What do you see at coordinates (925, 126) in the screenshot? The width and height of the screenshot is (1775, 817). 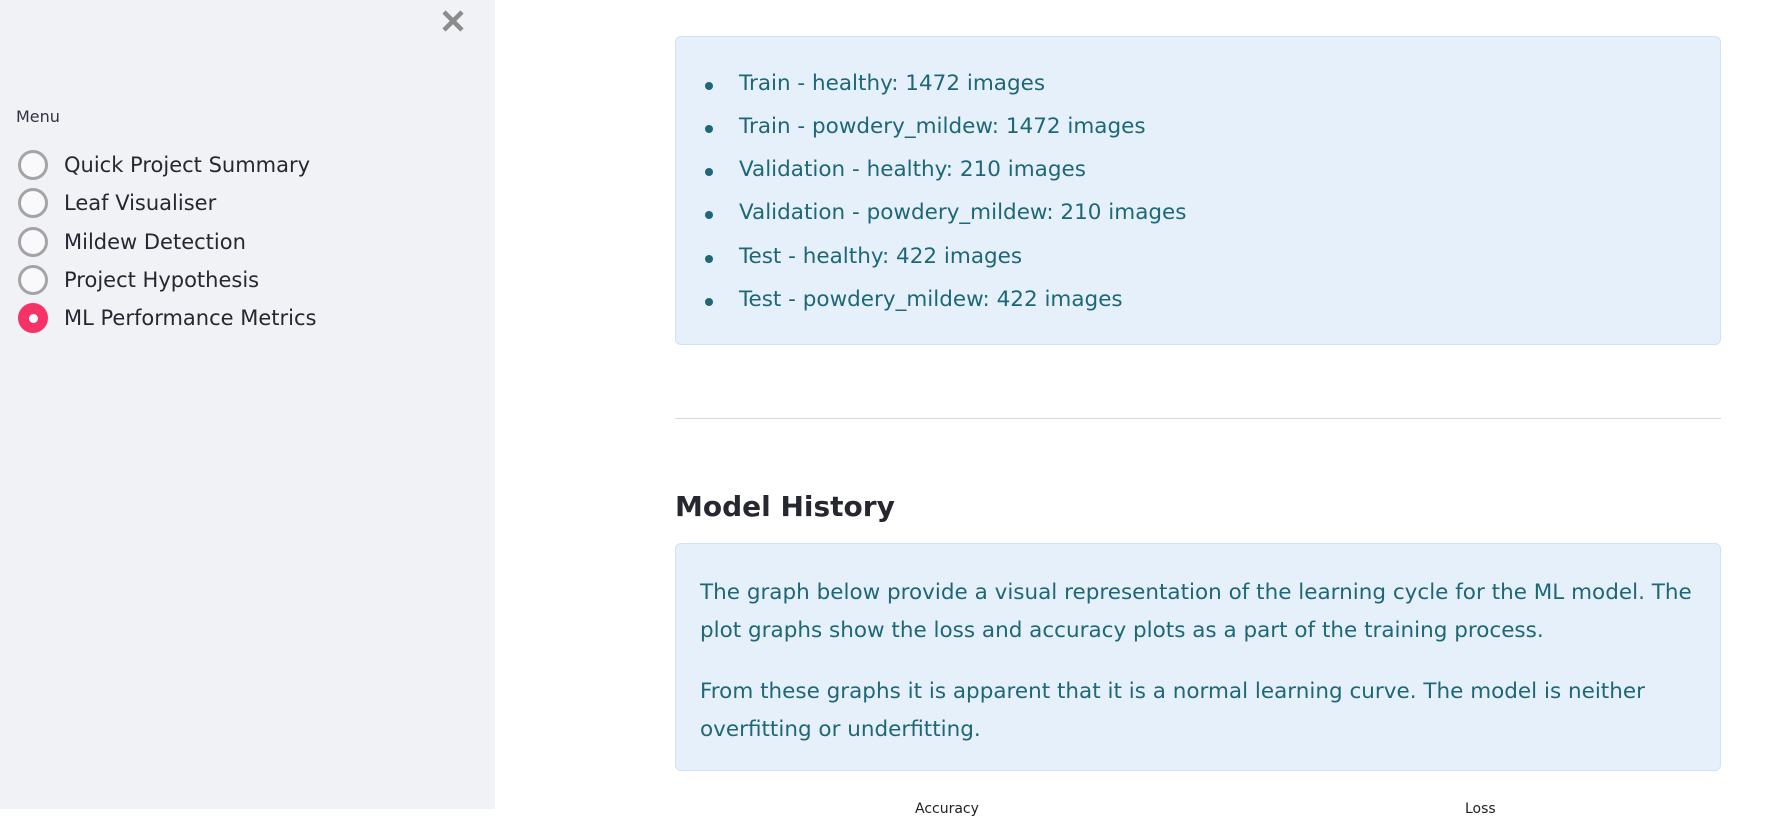 I see `list-item: Train - powdery_mildew: 1472 images` at bounding box center [925, 126].